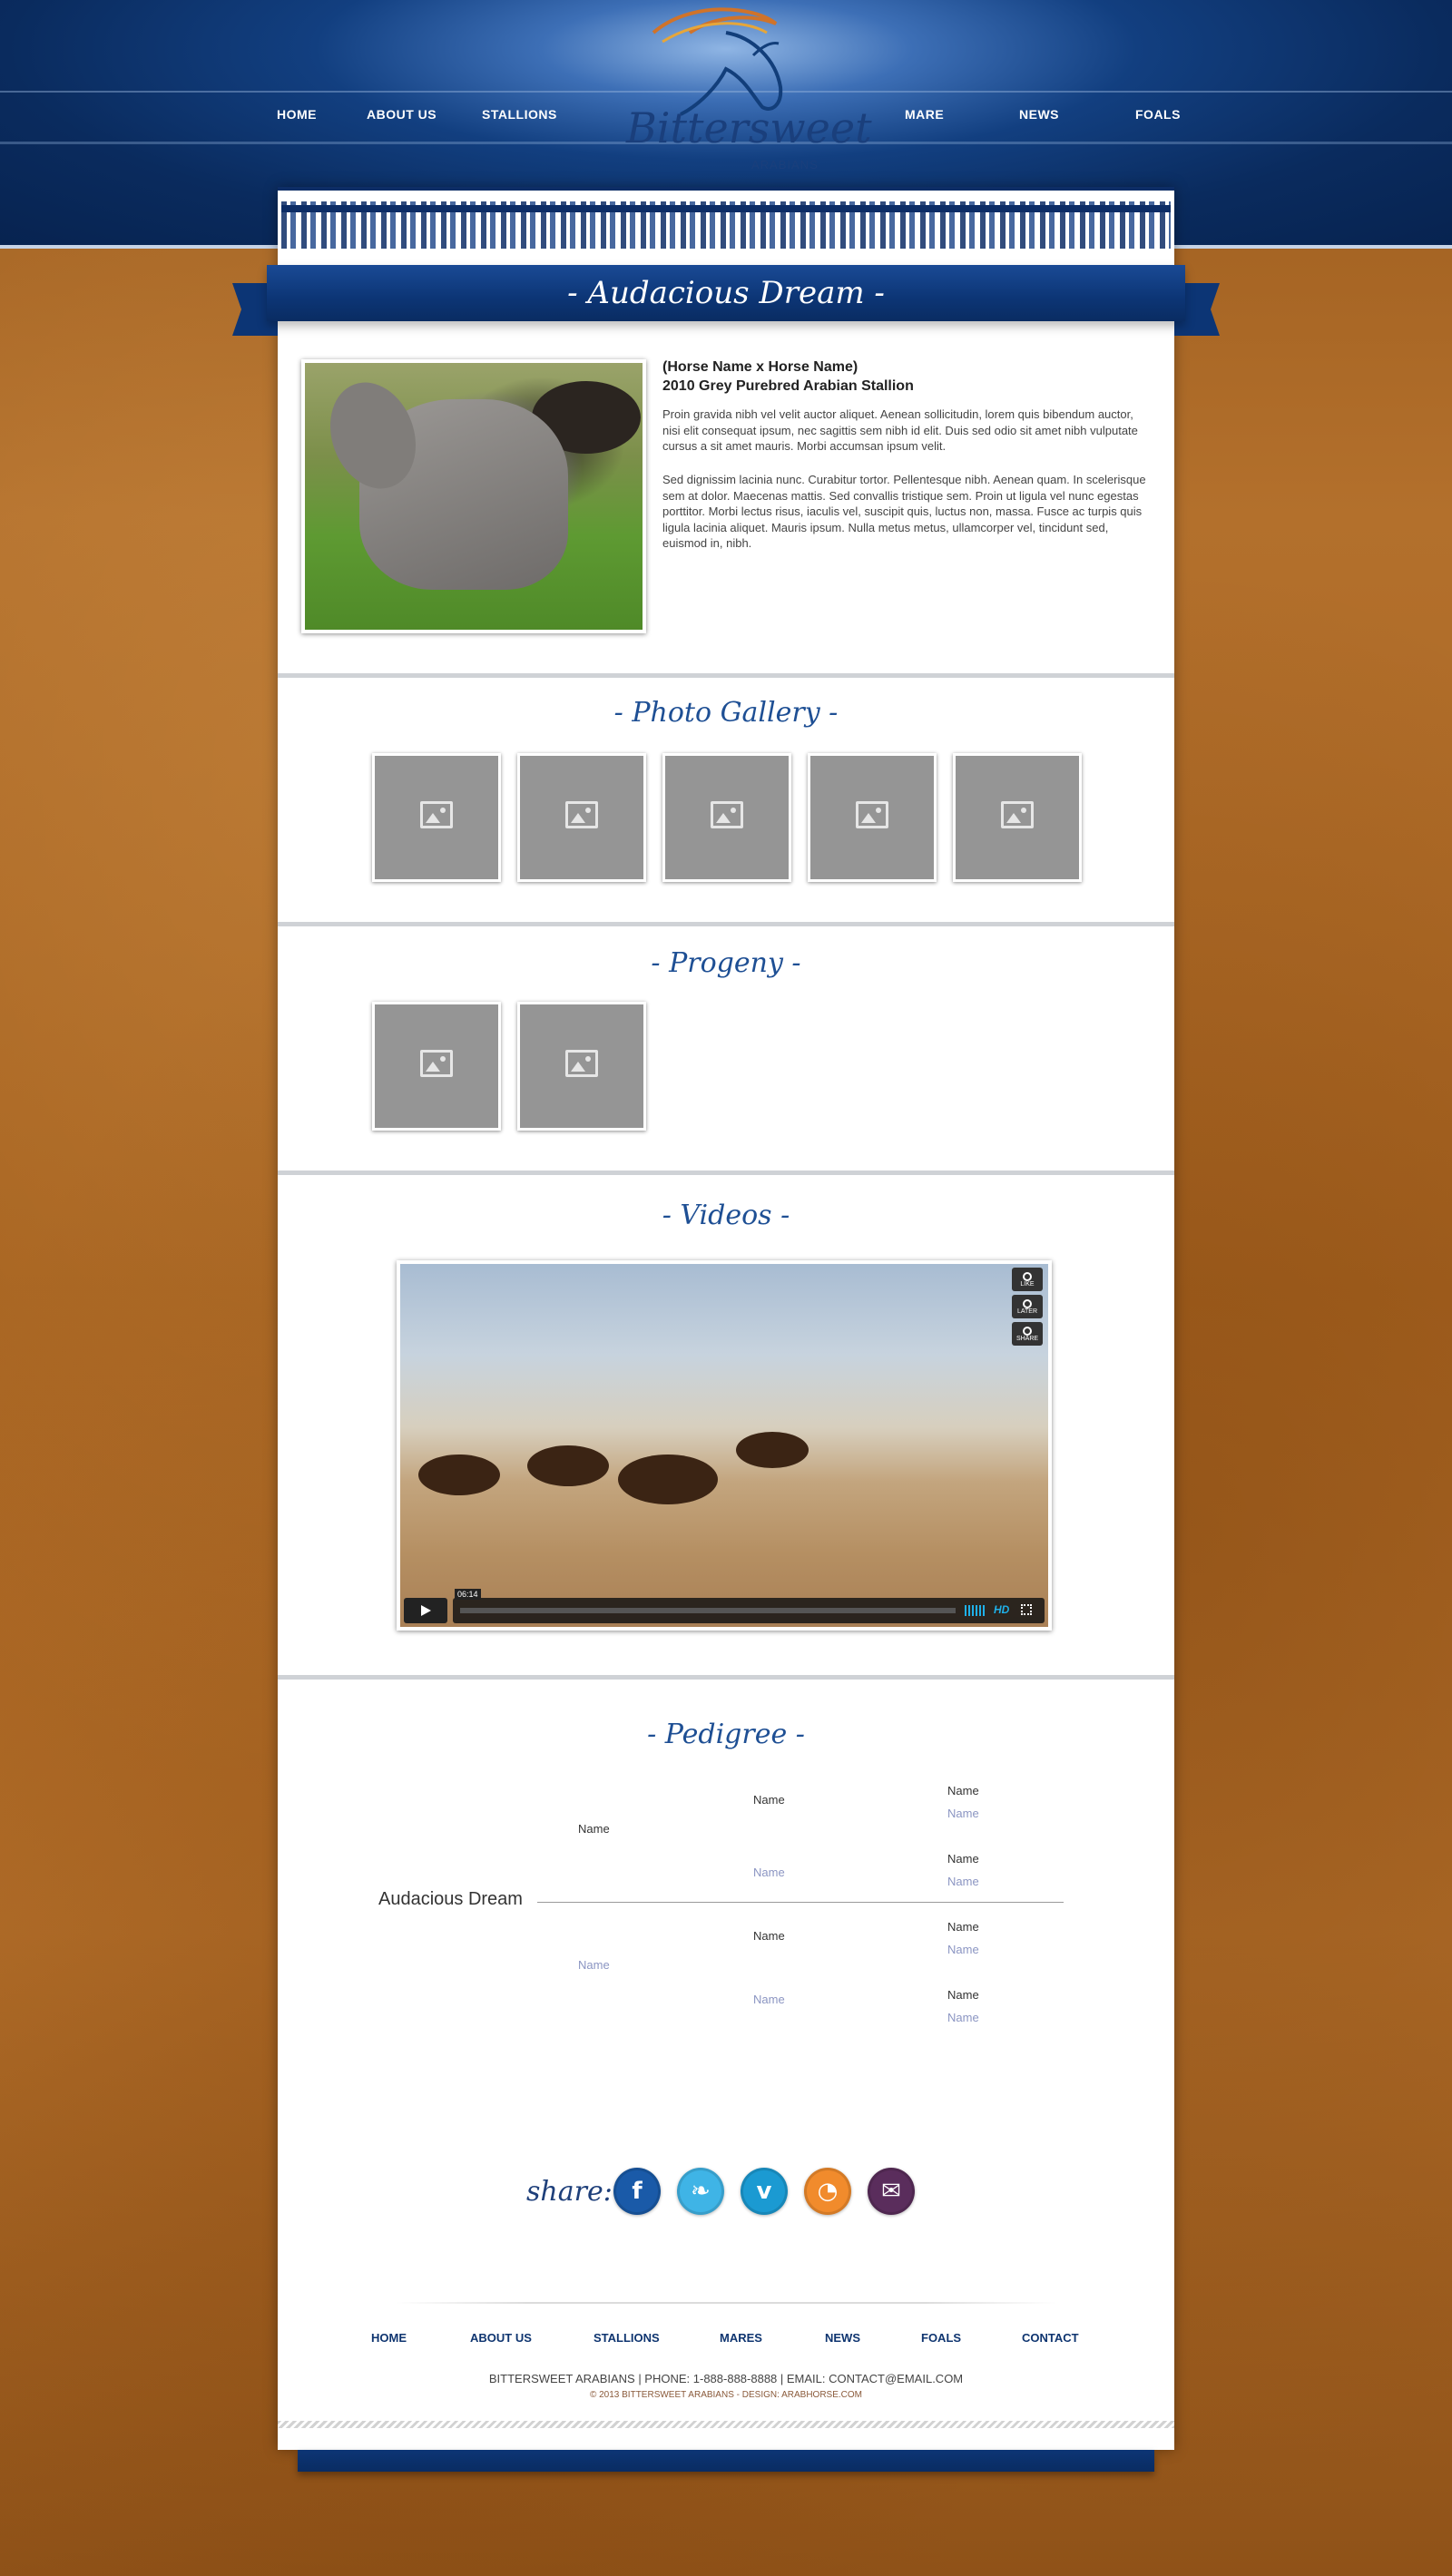 The height and width of the screenshot is (2576, 1452). What do you see at coordinates (297, 114) in the screenshot?
I see `nav-home: HOME` at bounding box center [297, 114].